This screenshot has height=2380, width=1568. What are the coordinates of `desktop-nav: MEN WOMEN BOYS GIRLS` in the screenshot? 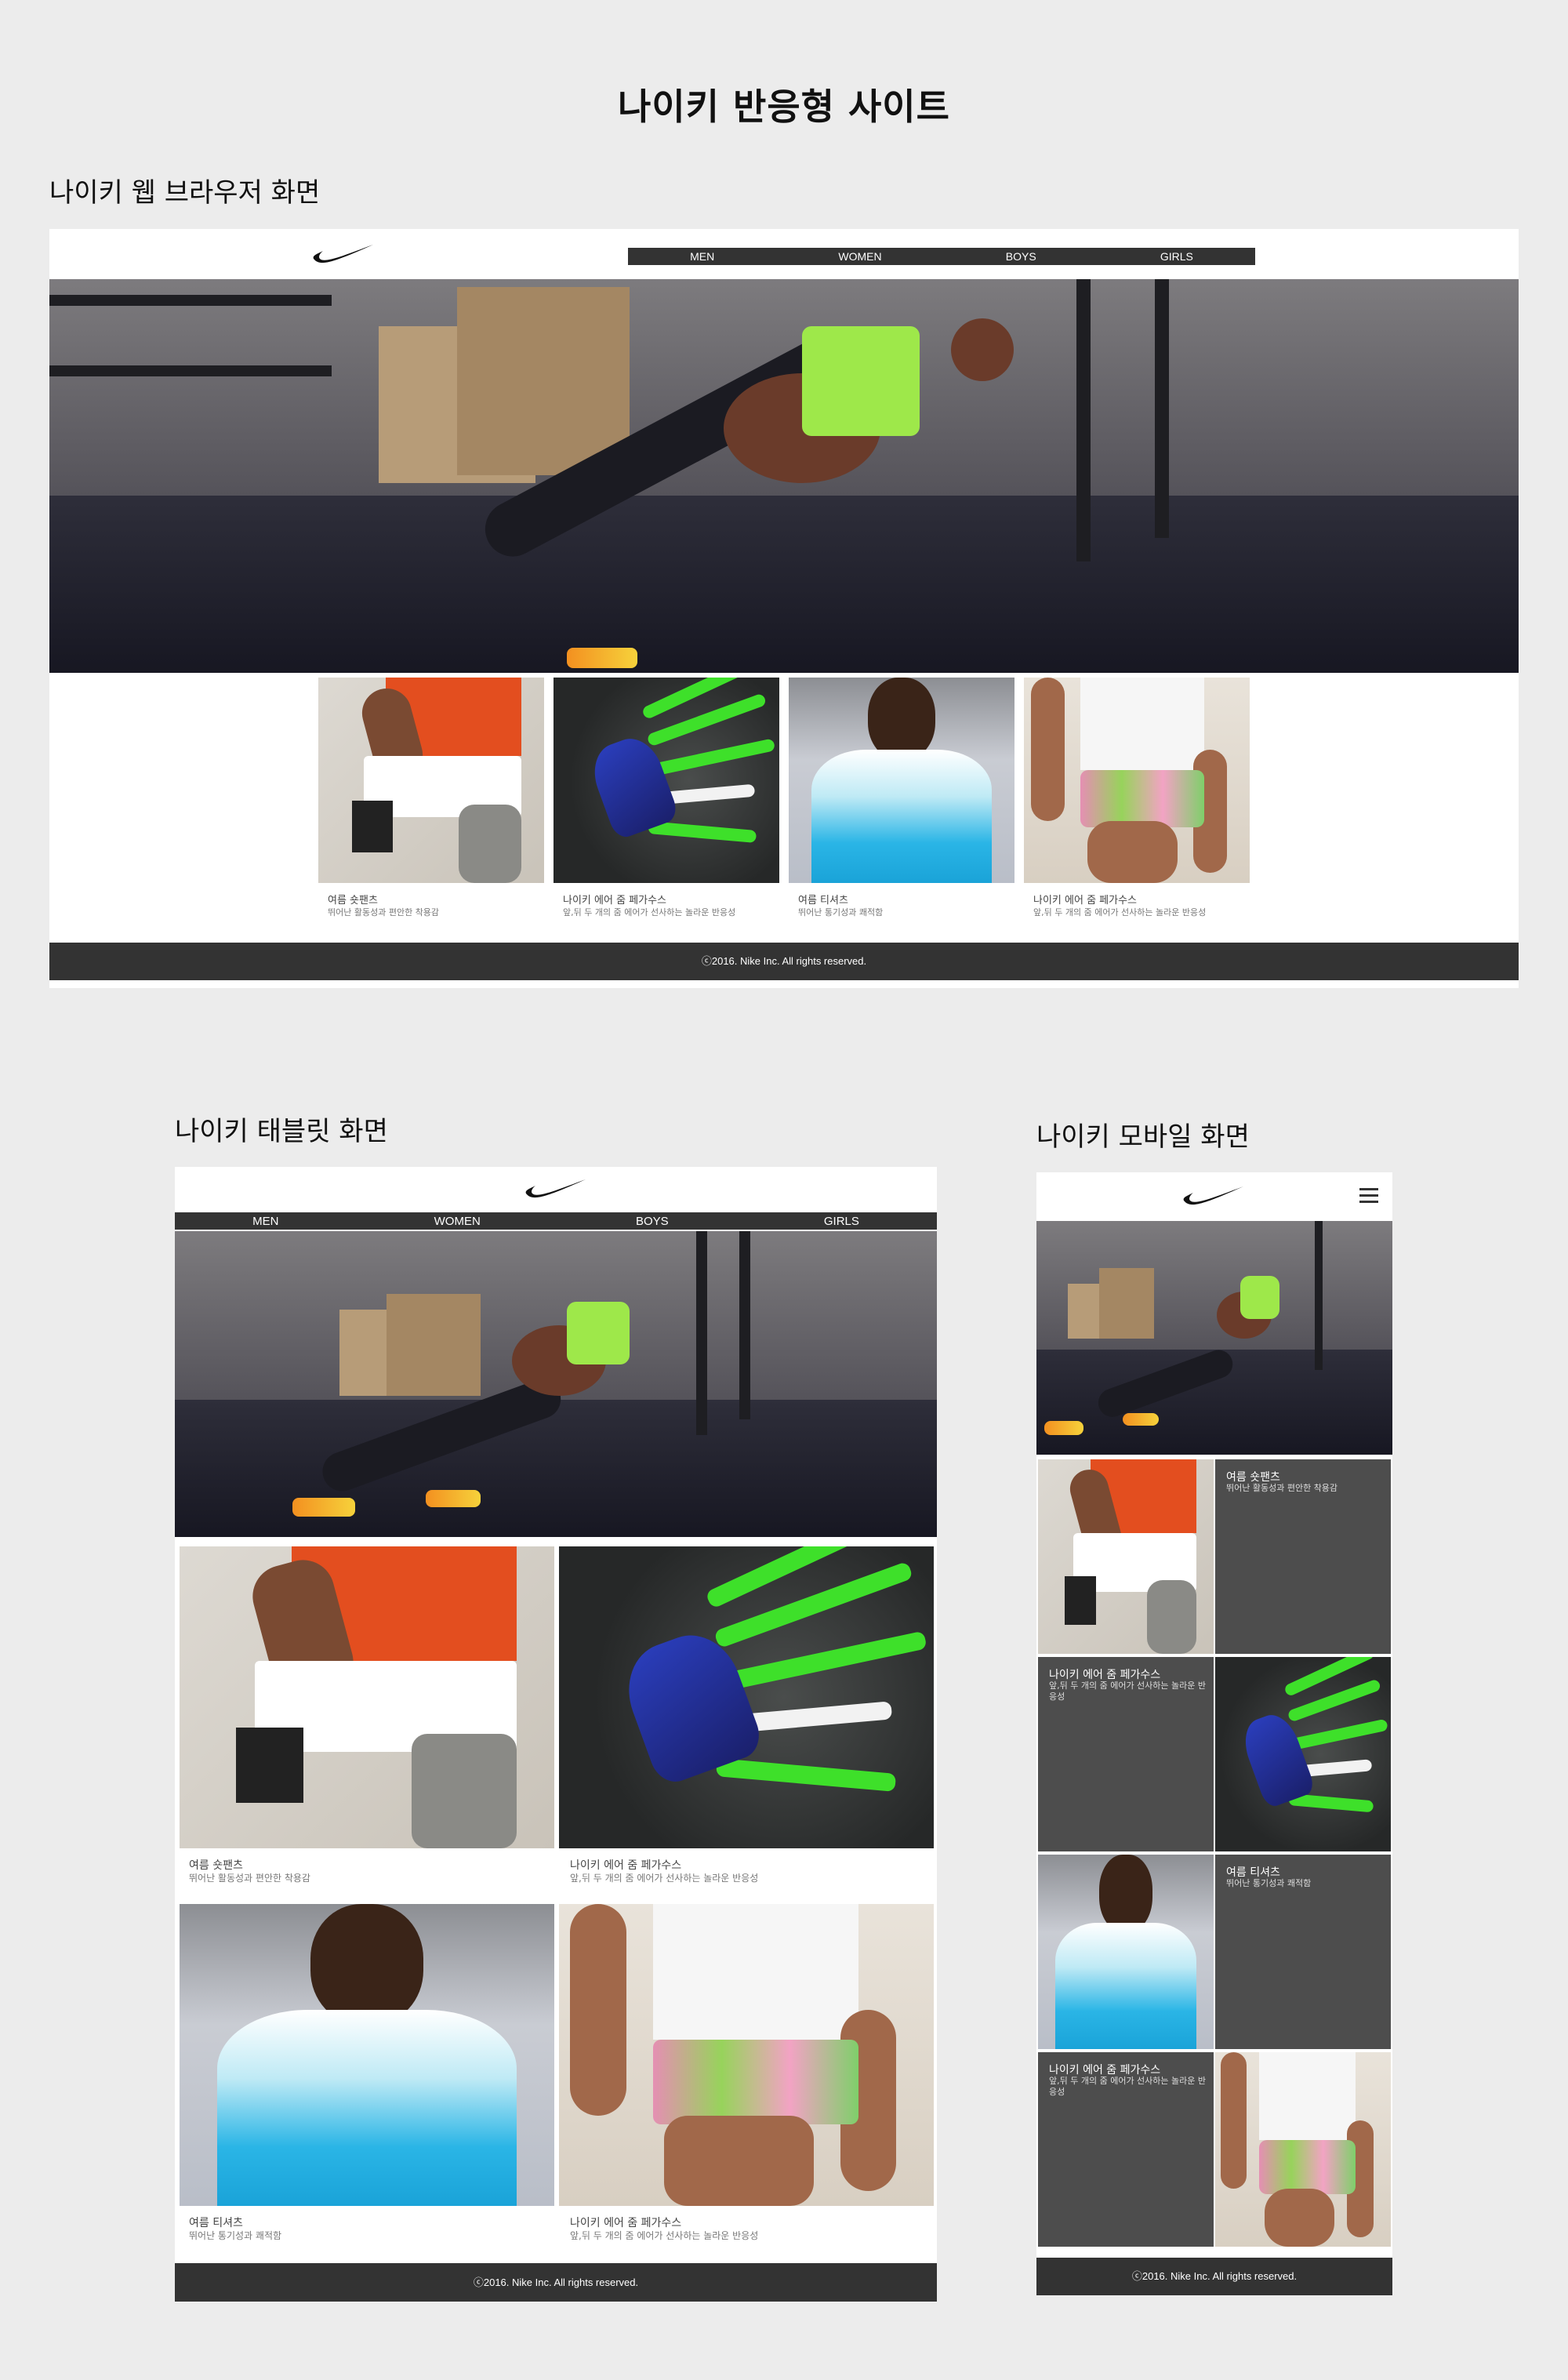 It's located at (941, 256).